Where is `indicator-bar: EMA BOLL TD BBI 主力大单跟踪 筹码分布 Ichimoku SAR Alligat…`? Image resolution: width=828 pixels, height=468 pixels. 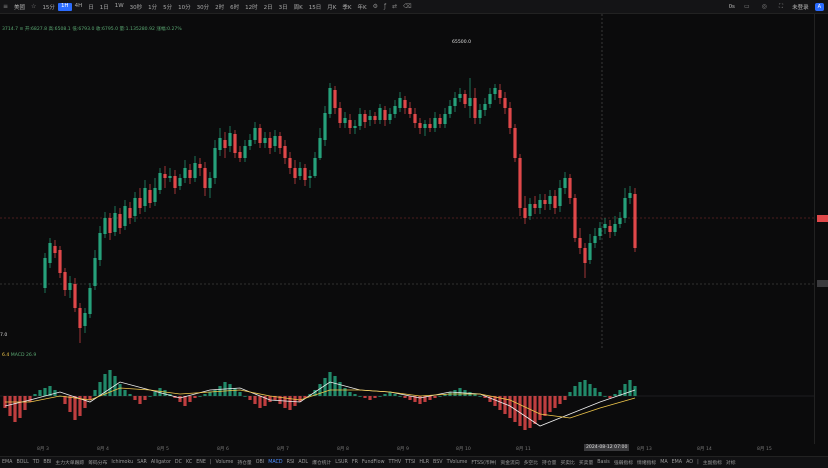
indicator-bar: EMA BOLL TD BBI 主力大单跟踪 筹码分布 Ichimoku SAR Alligat… is located at coordinates (414, 462).